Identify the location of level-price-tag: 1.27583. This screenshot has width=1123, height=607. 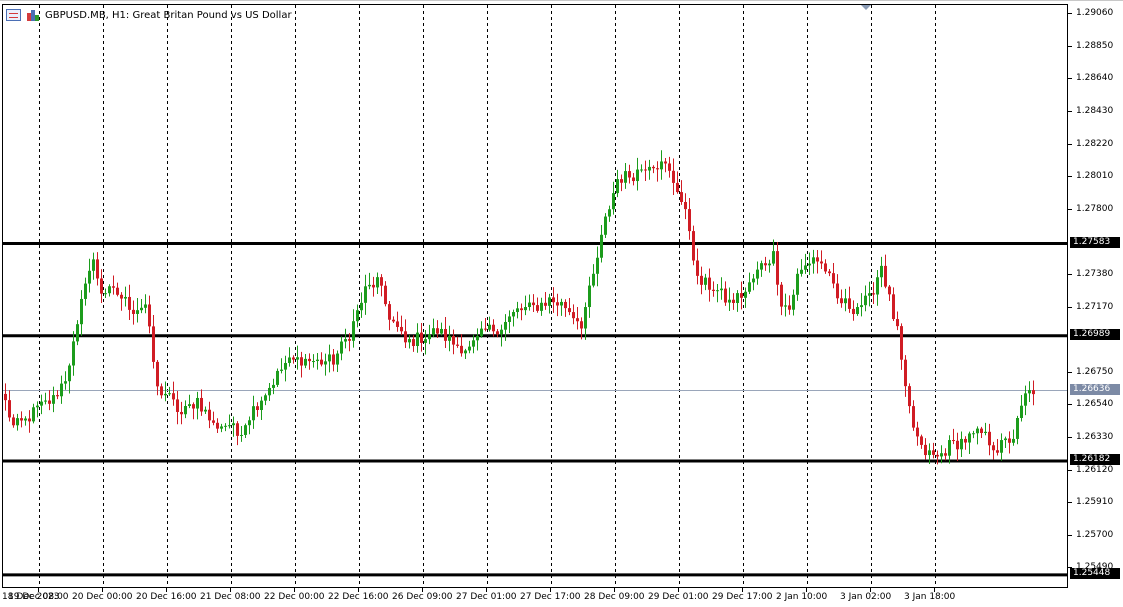
(1095, 243).